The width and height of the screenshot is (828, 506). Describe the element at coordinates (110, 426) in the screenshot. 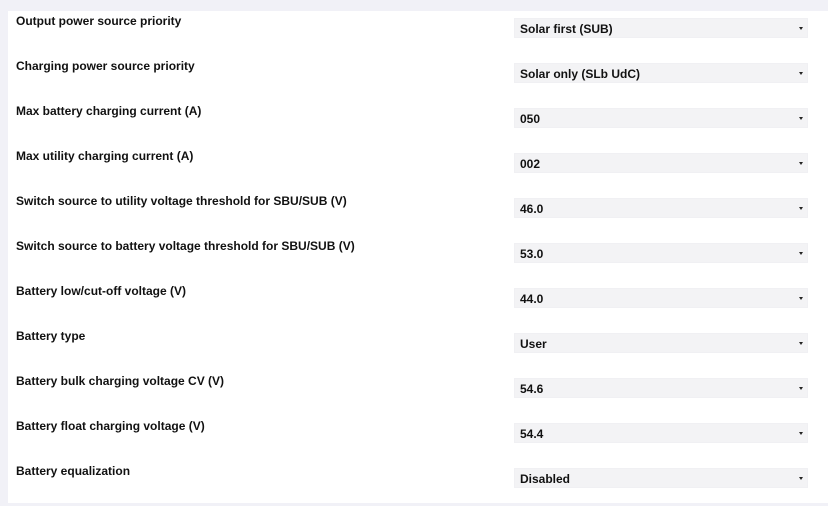

I see `setting-label: Battery float charging voltage (V)` at that location.